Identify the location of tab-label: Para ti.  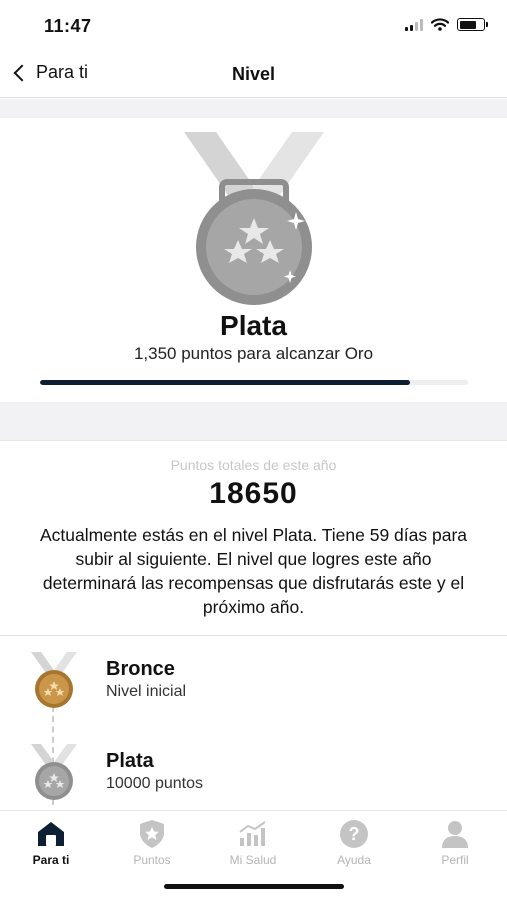
(51, 860).